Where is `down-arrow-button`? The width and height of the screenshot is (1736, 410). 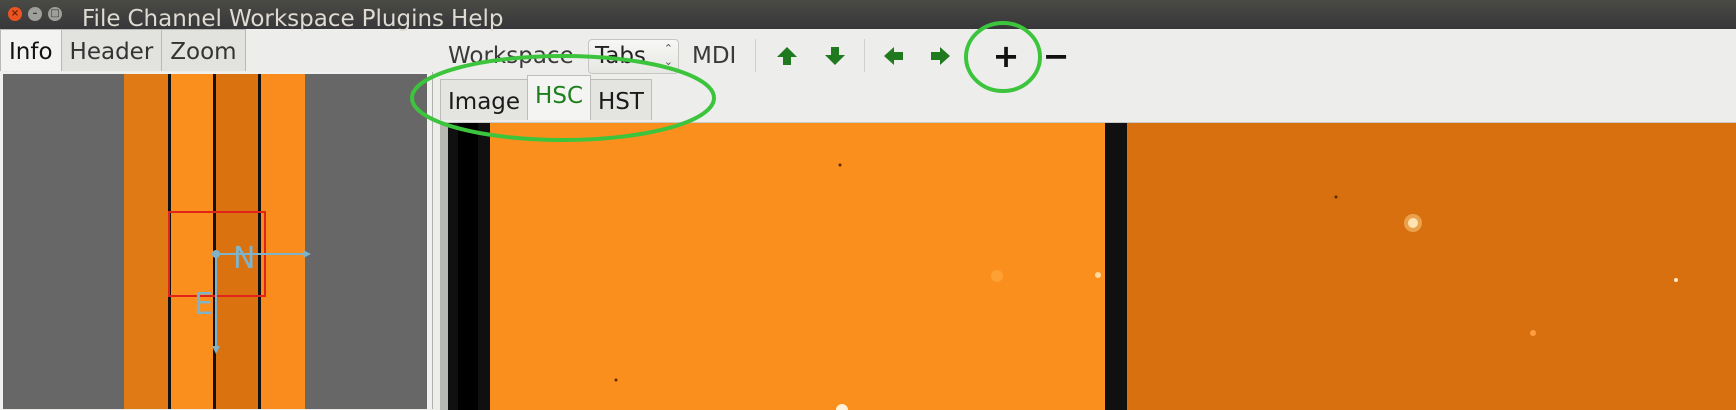
down-arrow-button is located at coordinates (835, 56).